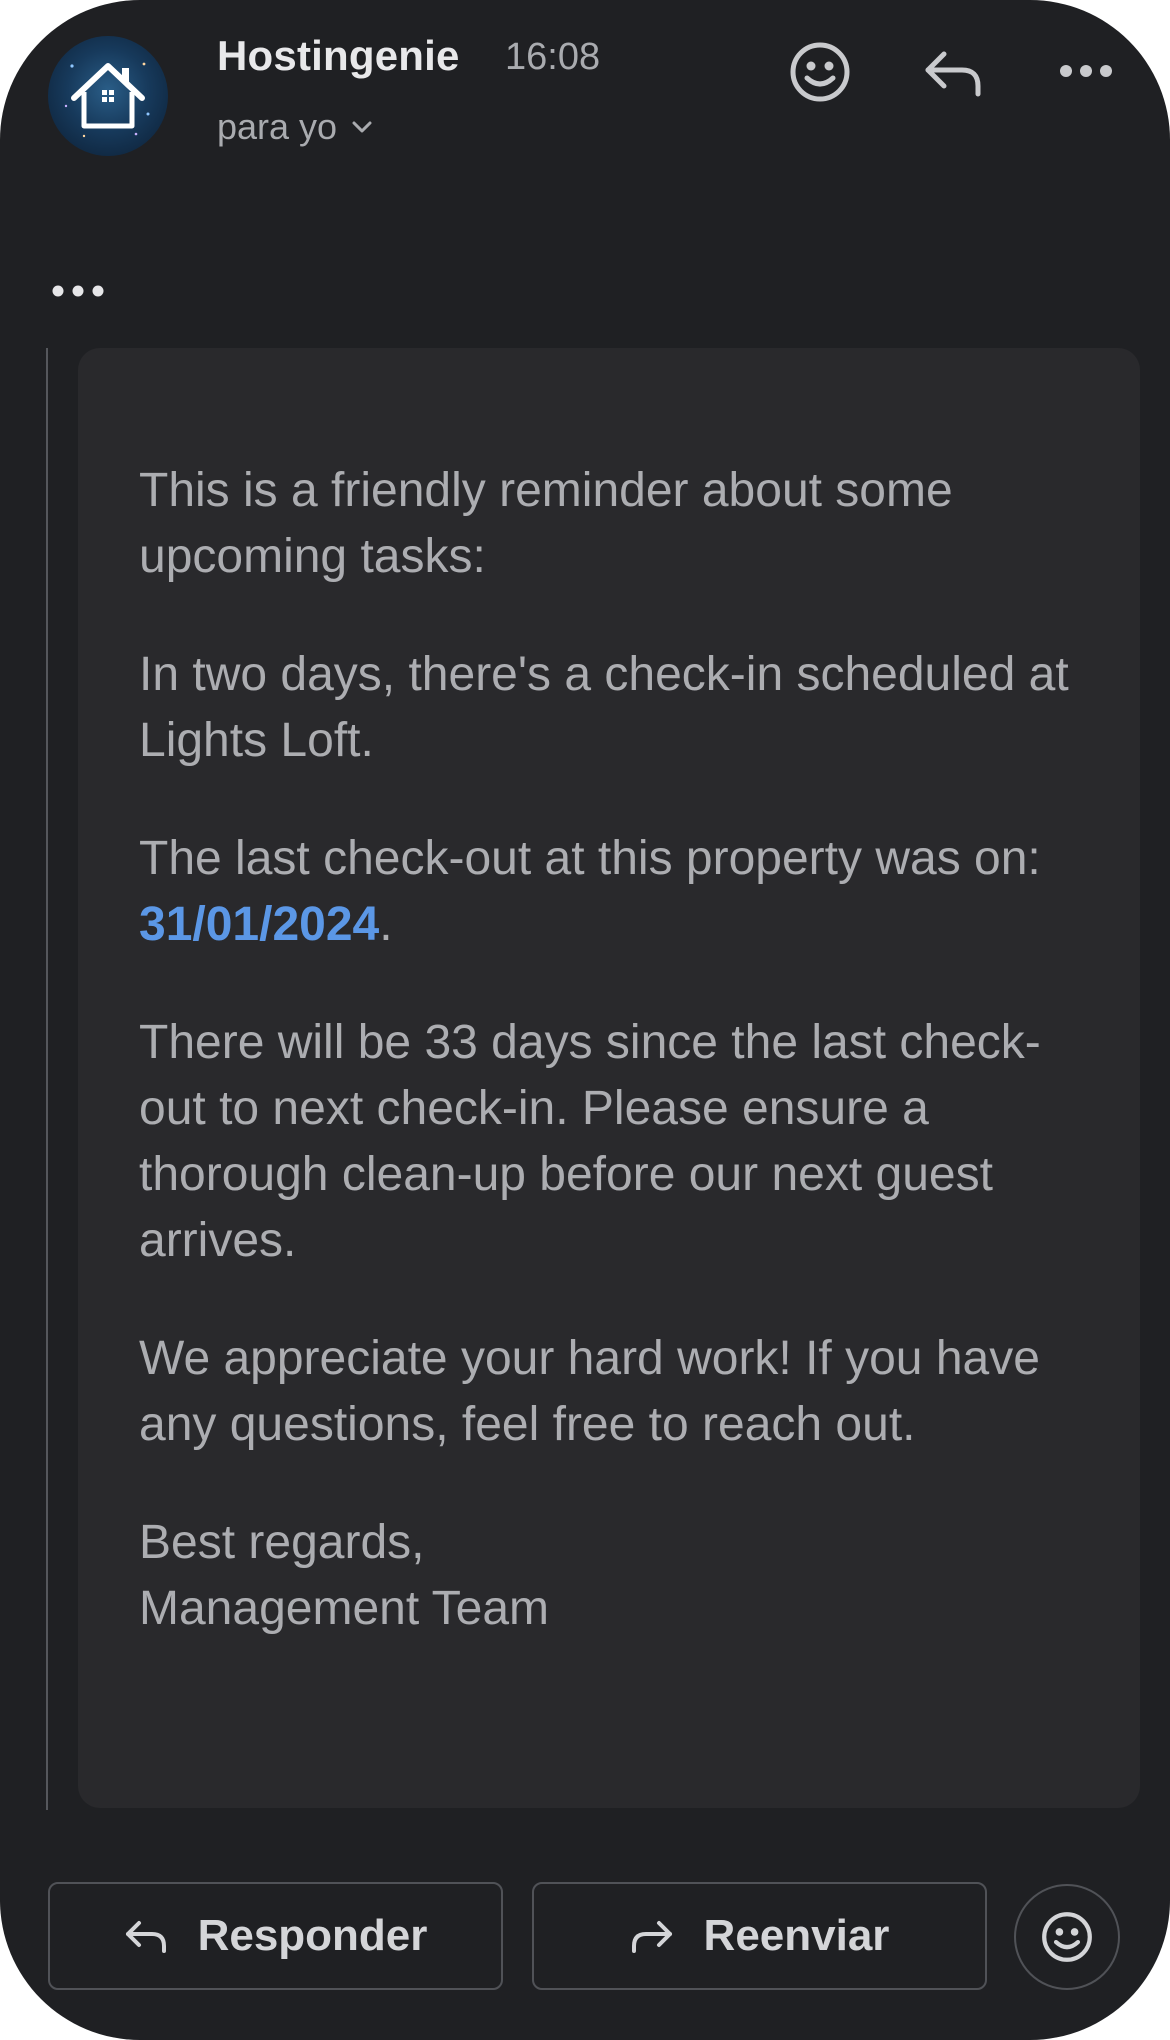 Image resolution: width=1170 pixels, height=2040 pixels. What do you see at coordinates (47, 1079) in the screenshot?
I see `quote-border` at bounding box center [47, 1079].